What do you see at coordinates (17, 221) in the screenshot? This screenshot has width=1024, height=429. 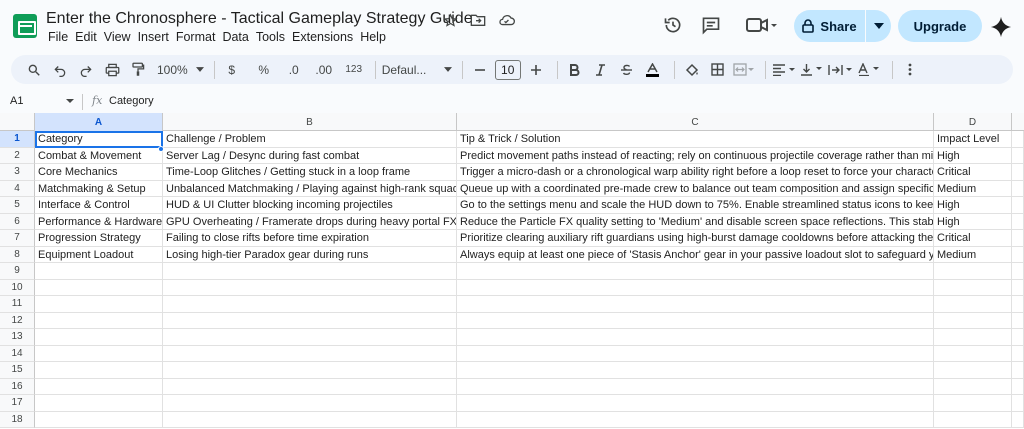 I see `row-header: 6` at bounding box center [17, 221].